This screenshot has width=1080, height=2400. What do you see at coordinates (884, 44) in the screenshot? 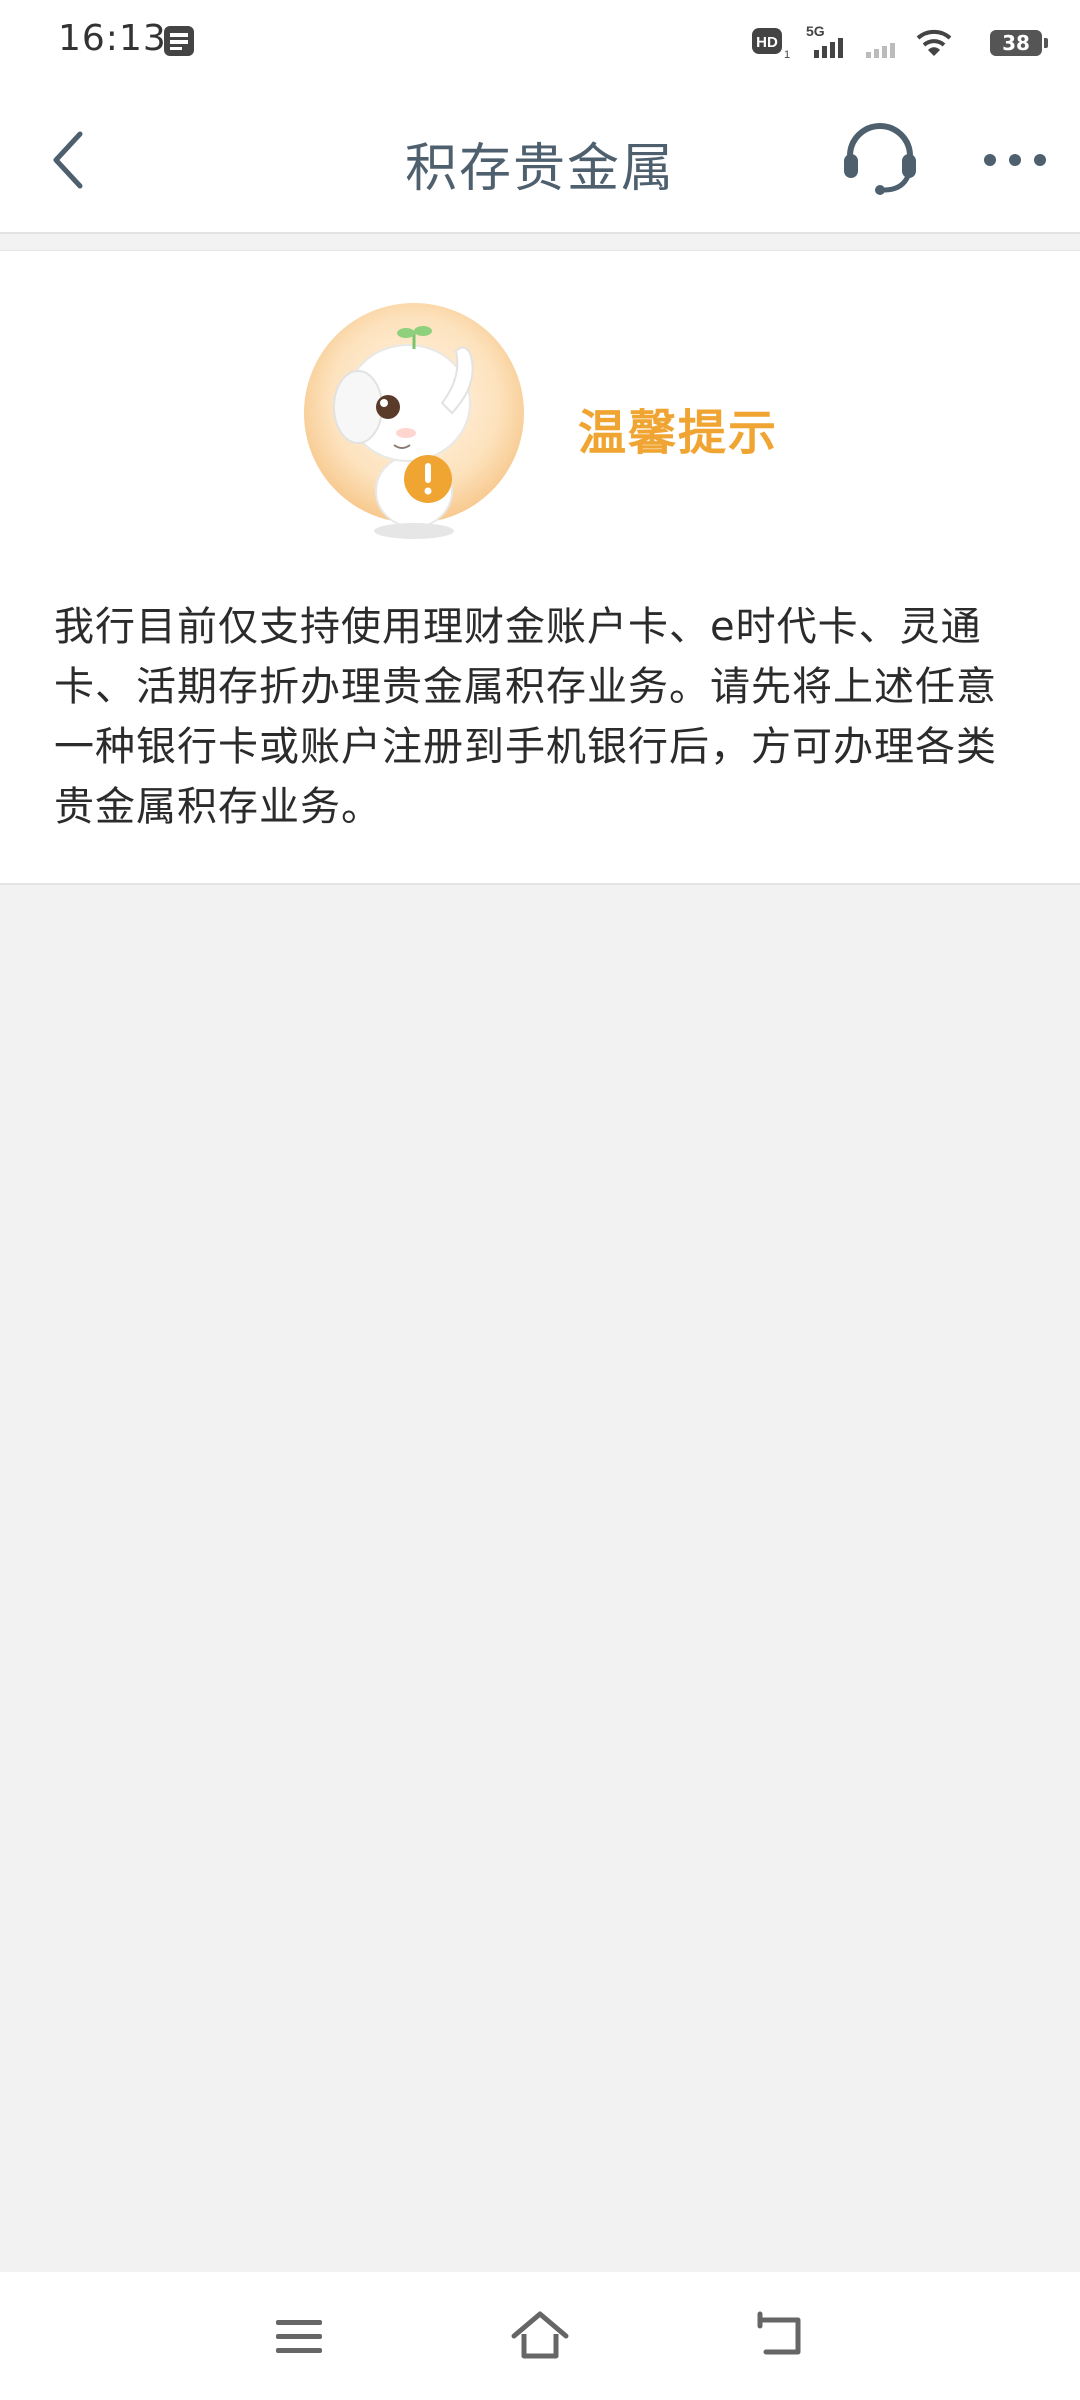
I see `signal-icon` at bounding box center [884, 44].